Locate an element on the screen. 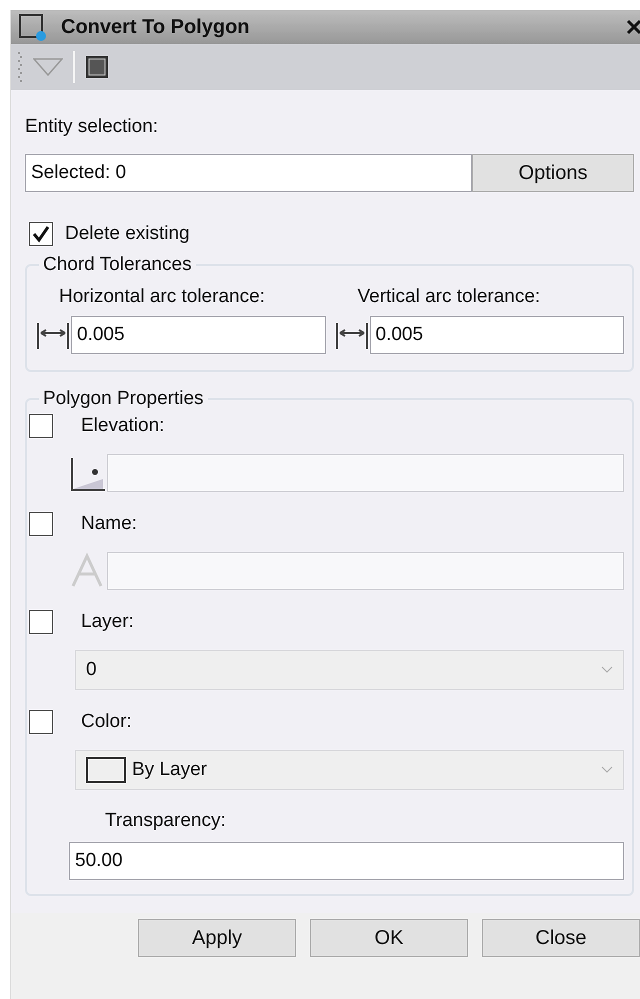  color-swatch is located at coordinates (106, 770).